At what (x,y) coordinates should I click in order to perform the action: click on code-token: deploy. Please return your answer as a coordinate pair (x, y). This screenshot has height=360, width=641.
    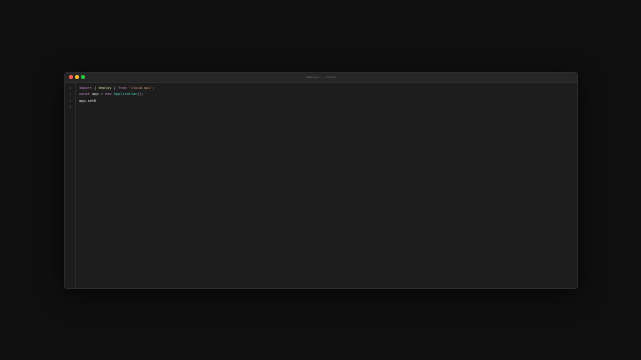
    Looking at the image, I should click on (105, 87).